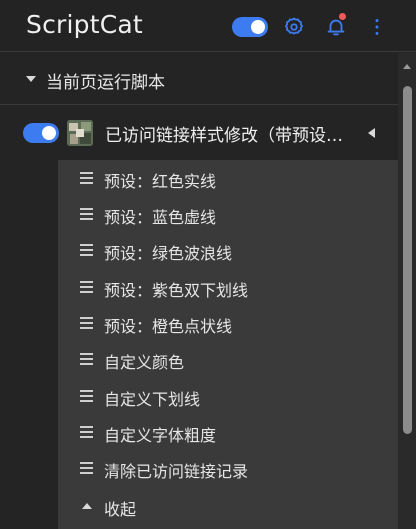  What do you see at coordinates (208, 26) in the screenshot?
I see `app-header: ScriptCat` at bounding box center [208, 26].